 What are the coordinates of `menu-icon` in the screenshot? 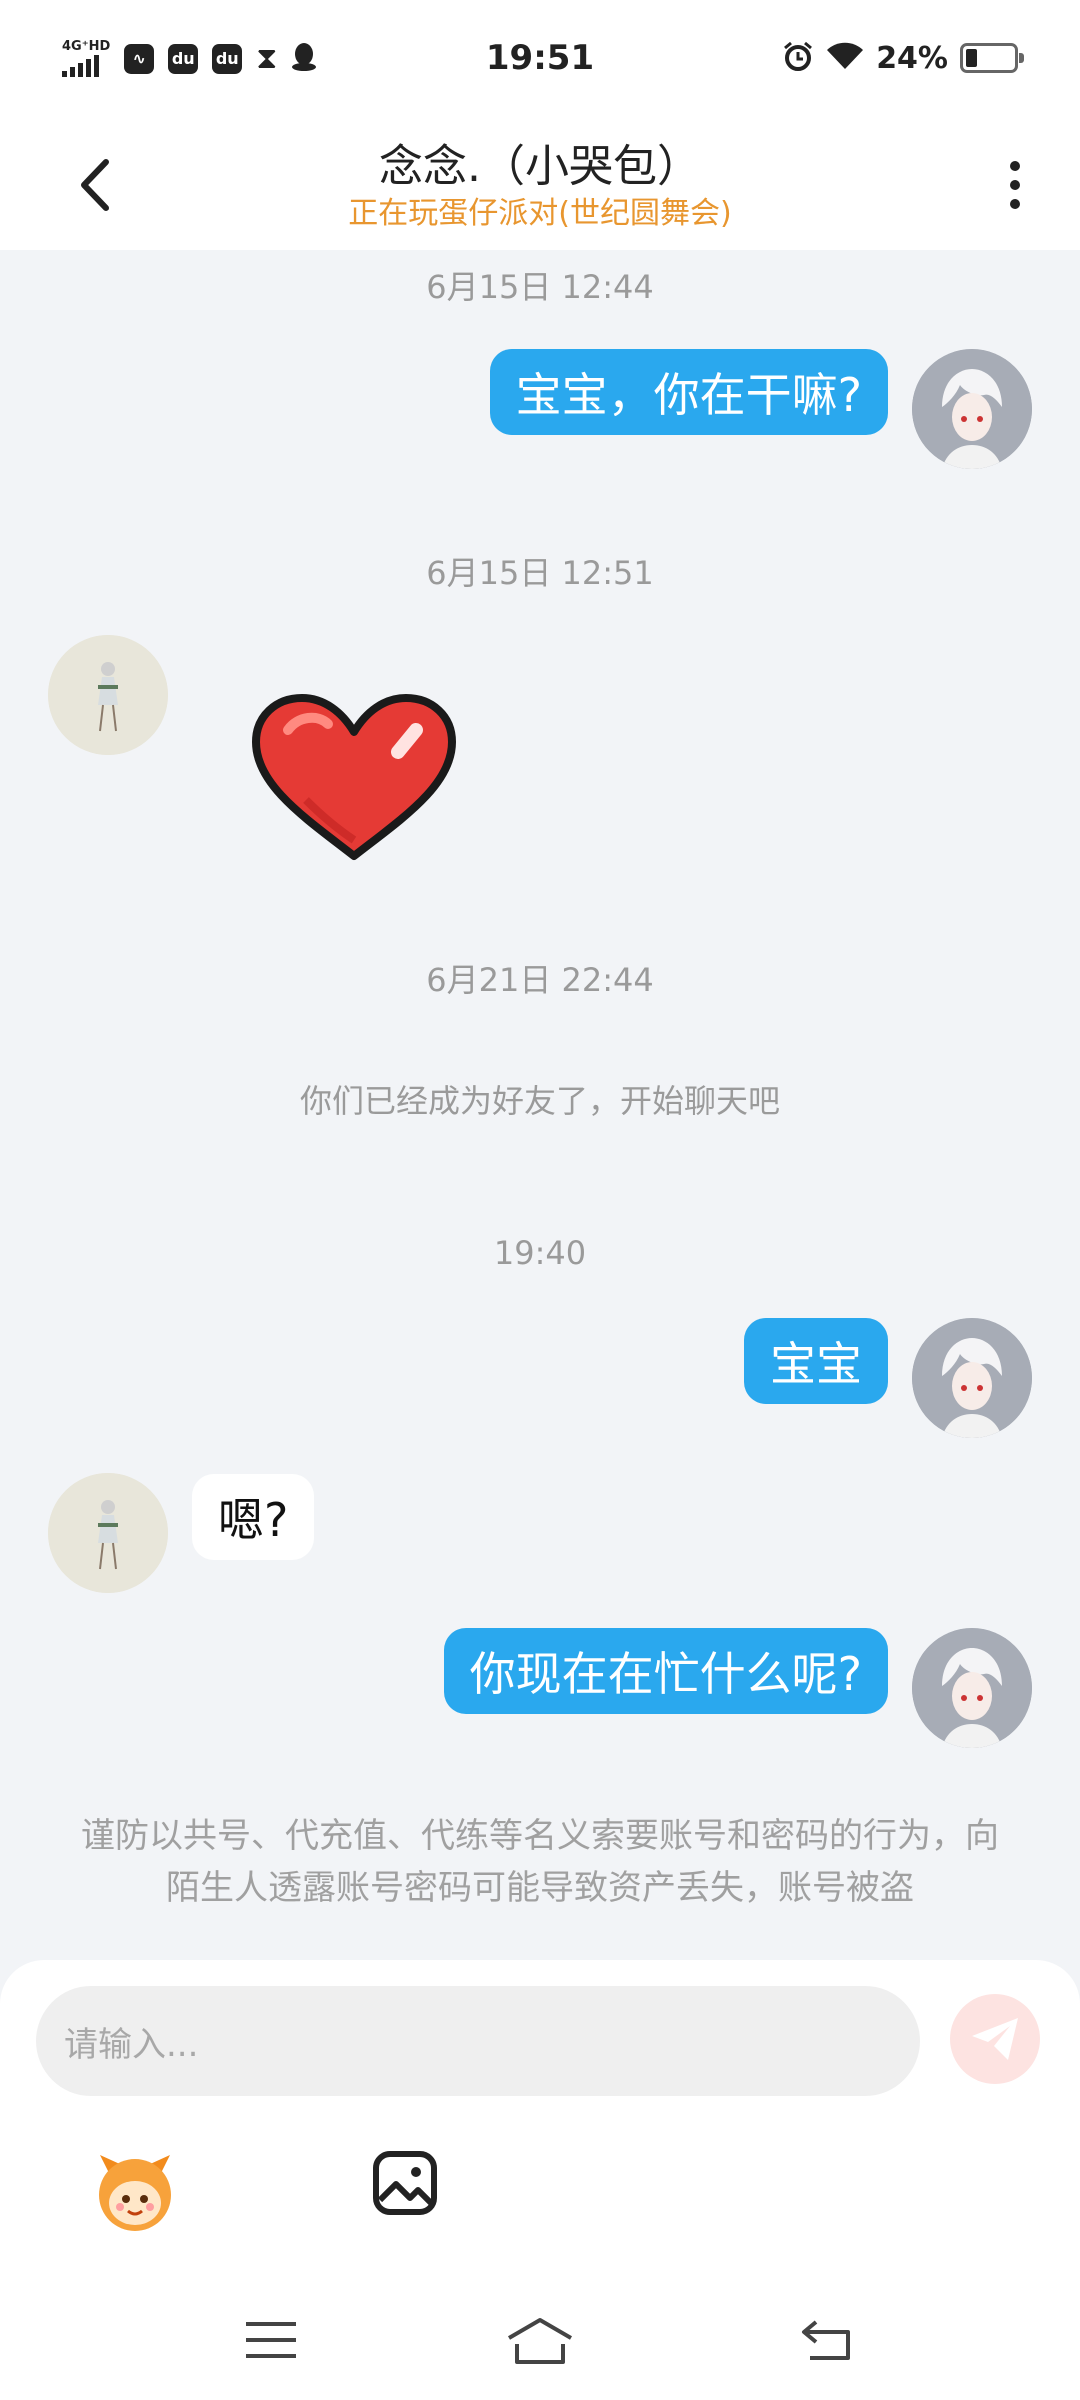 It's located at (271, 2340).